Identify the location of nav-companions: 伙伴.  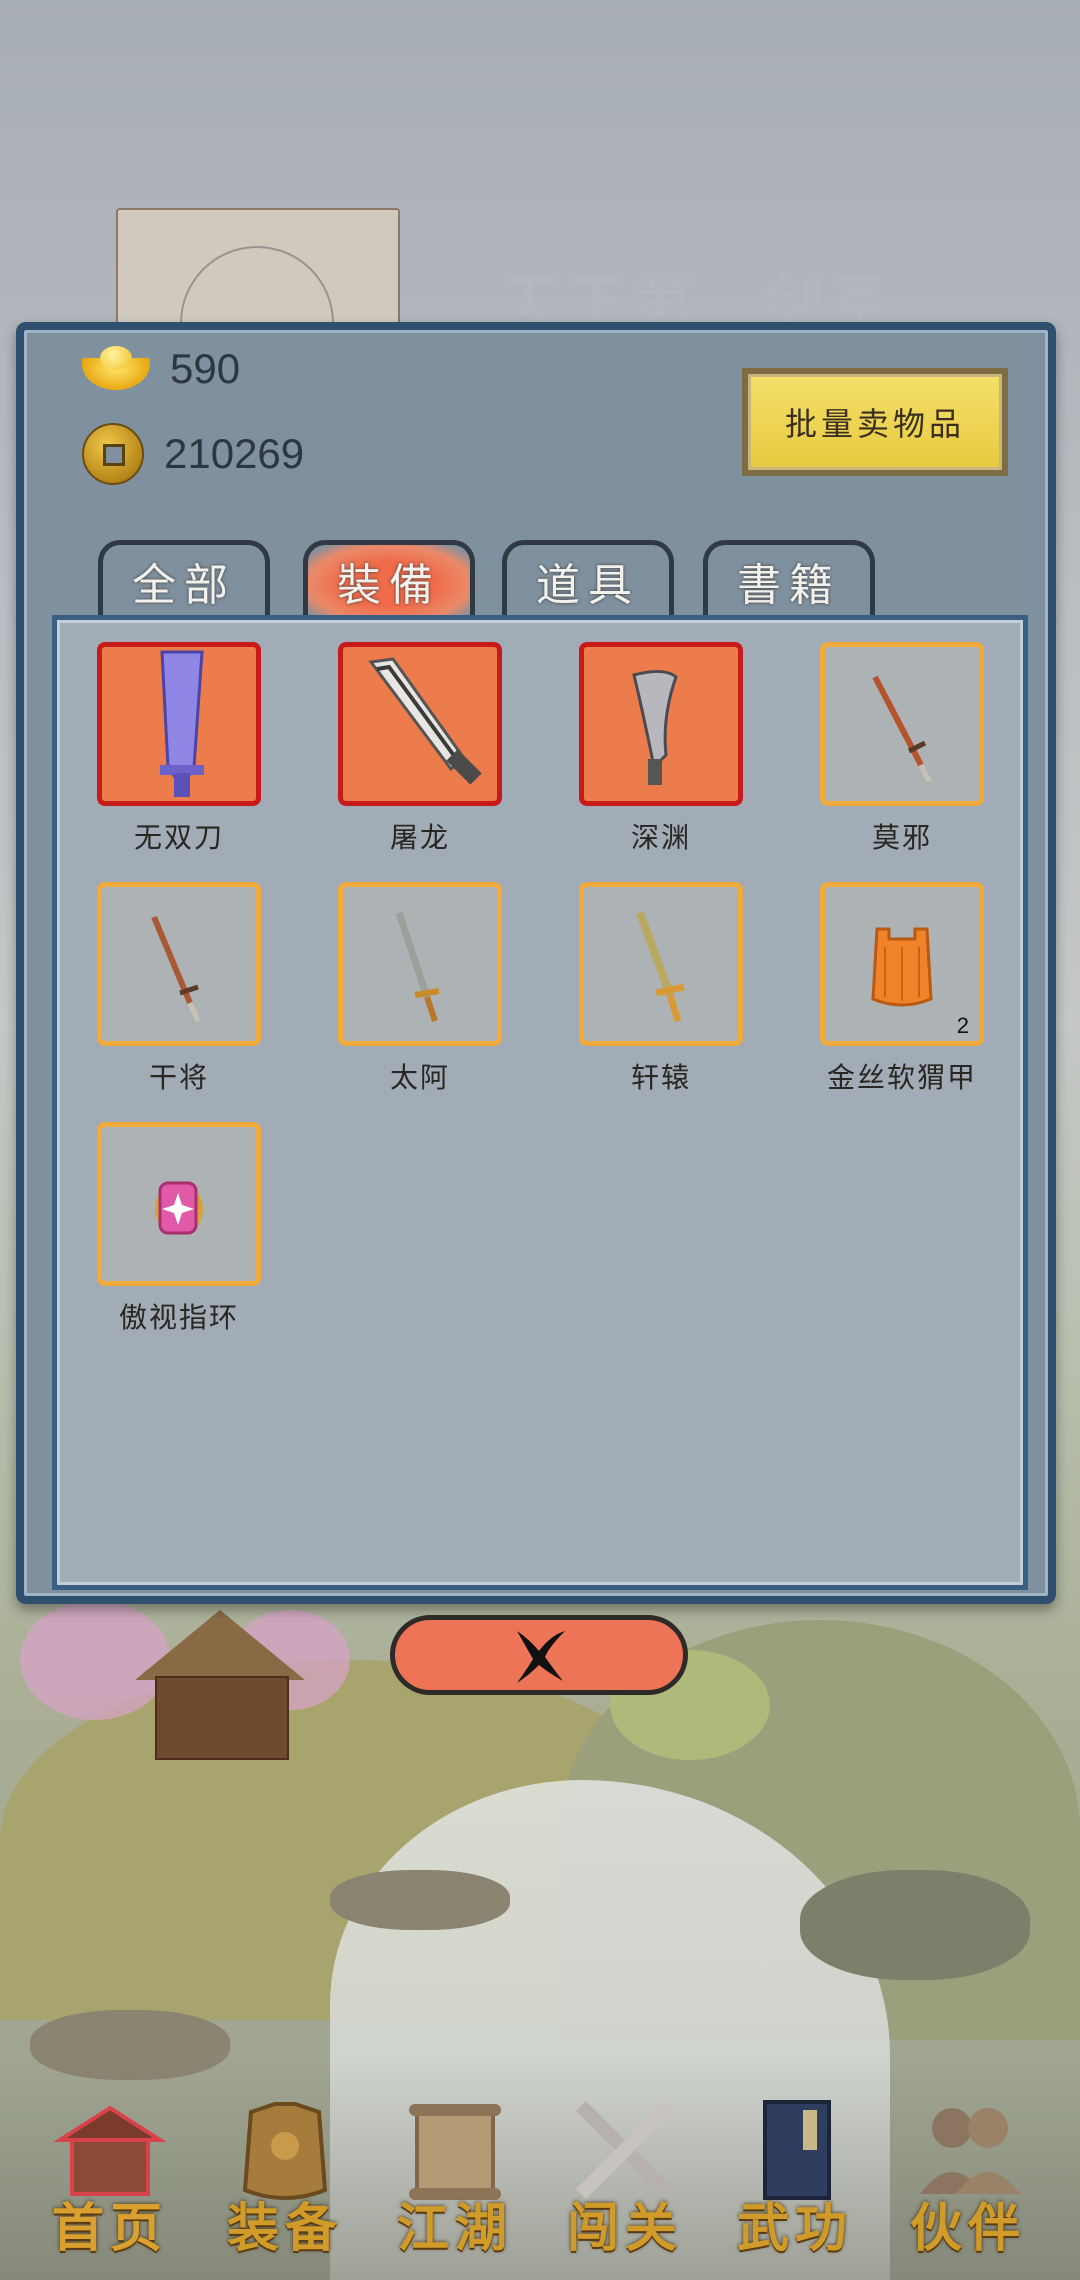
(968, 2180).